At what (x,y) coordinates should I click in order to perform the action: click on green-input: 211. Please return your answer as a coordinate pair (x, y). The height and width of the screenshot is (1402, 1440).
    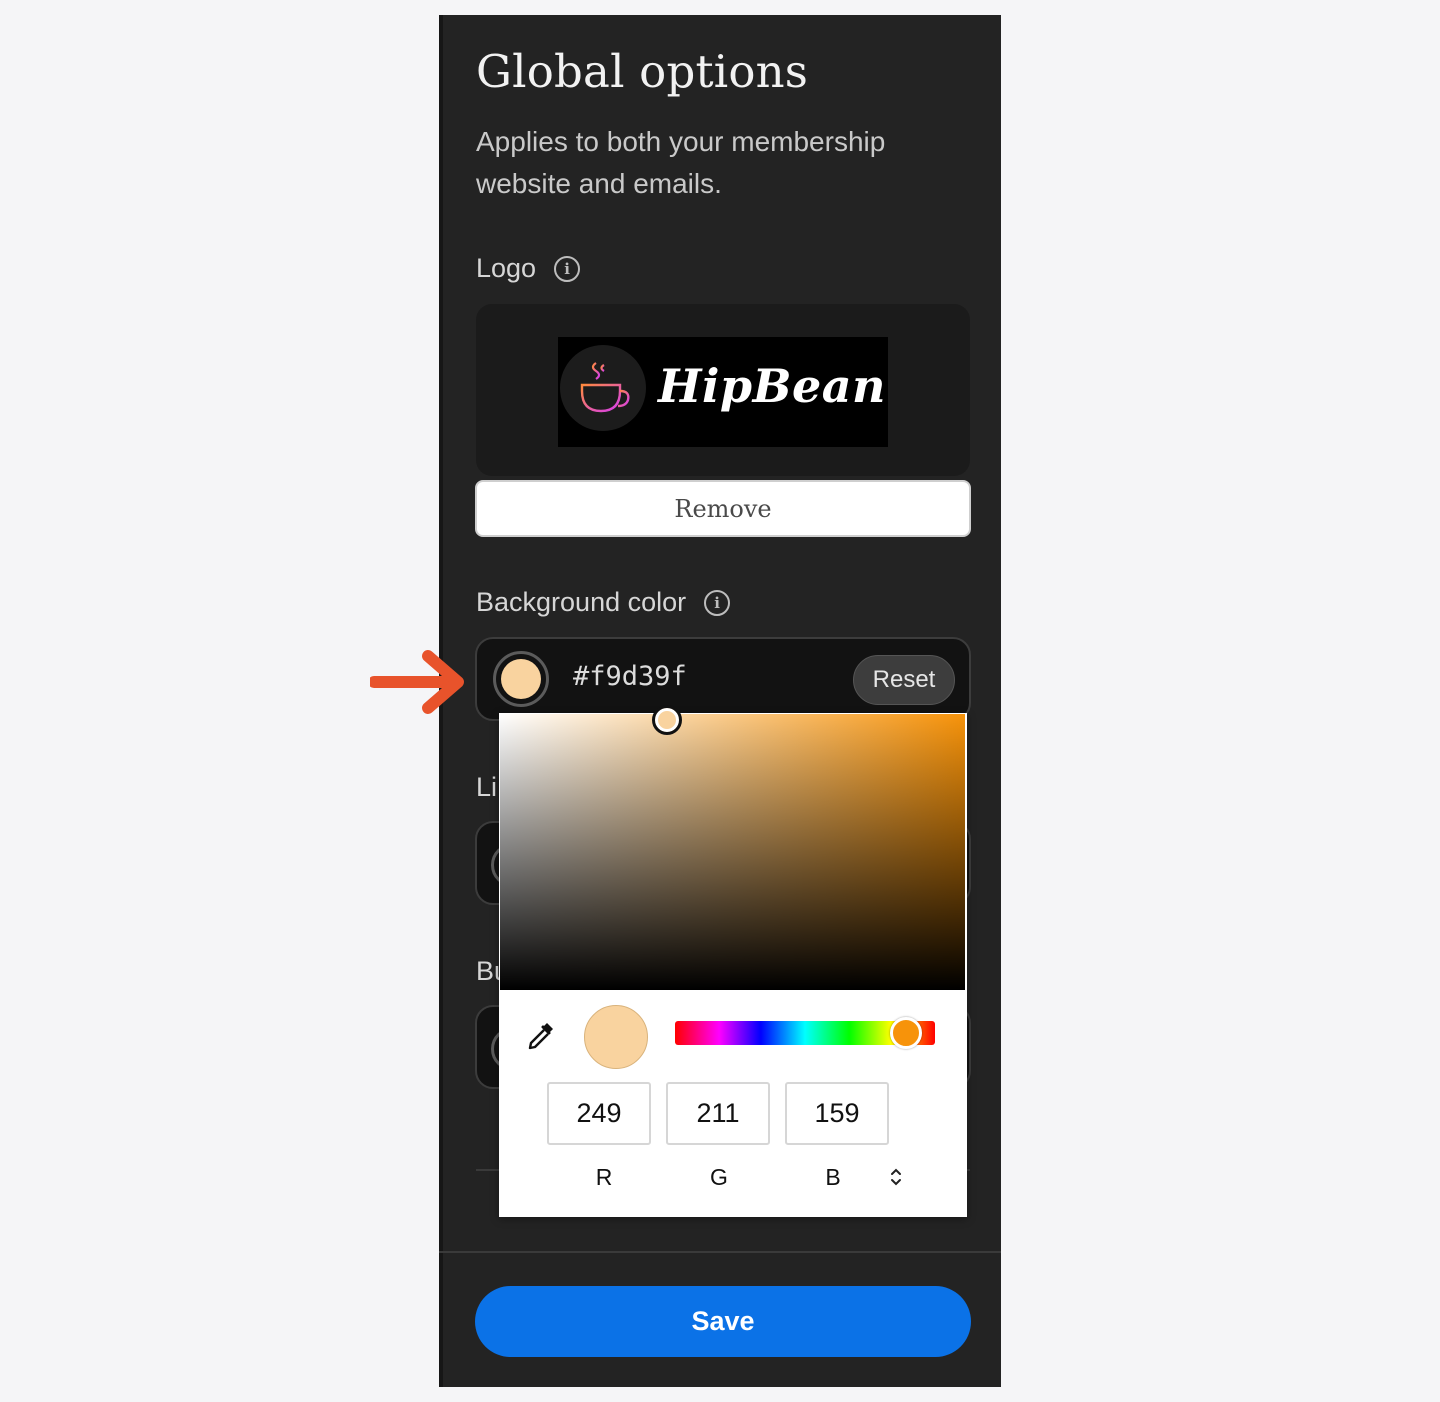
    Looking at the image, I should click on (718, 1113).